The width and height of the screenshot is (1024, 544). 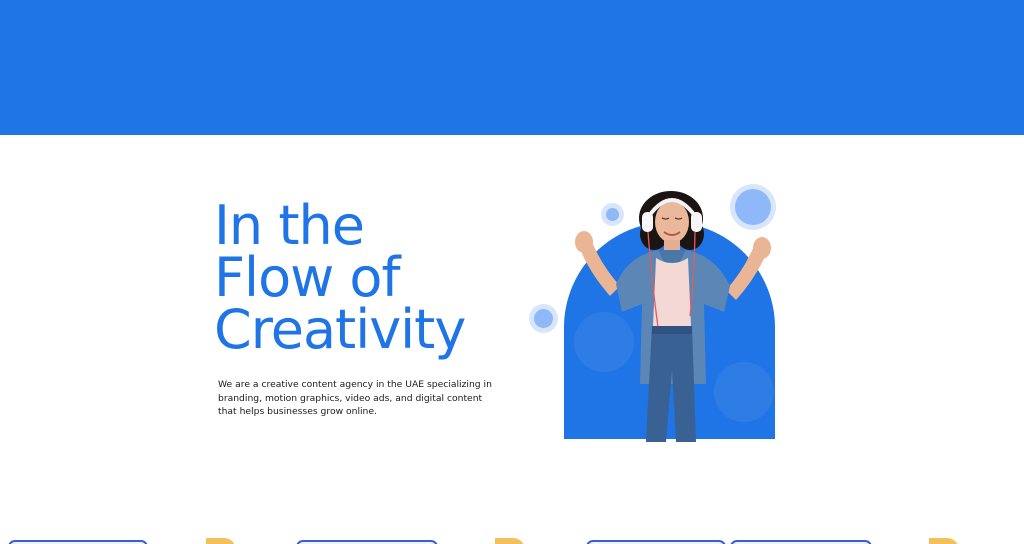 What do you see at coordinates (289, 225) in the screenshot?
I see `hero-title-line: In the` at bounding box center [289, 225].